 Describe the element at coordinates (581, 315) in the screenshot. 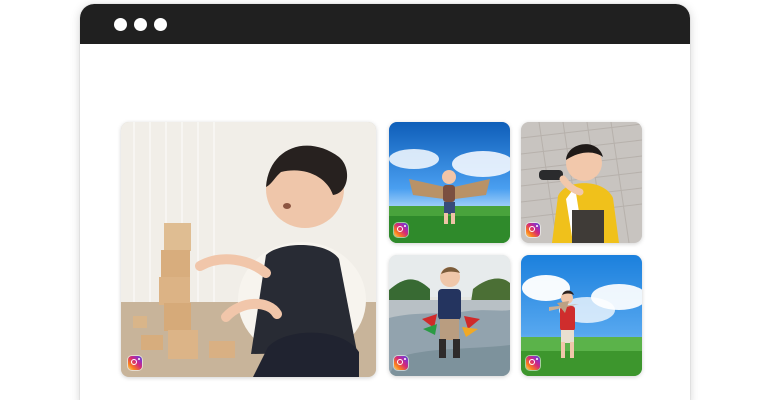

I see `gallery-photo-toy-airplane` at that location.